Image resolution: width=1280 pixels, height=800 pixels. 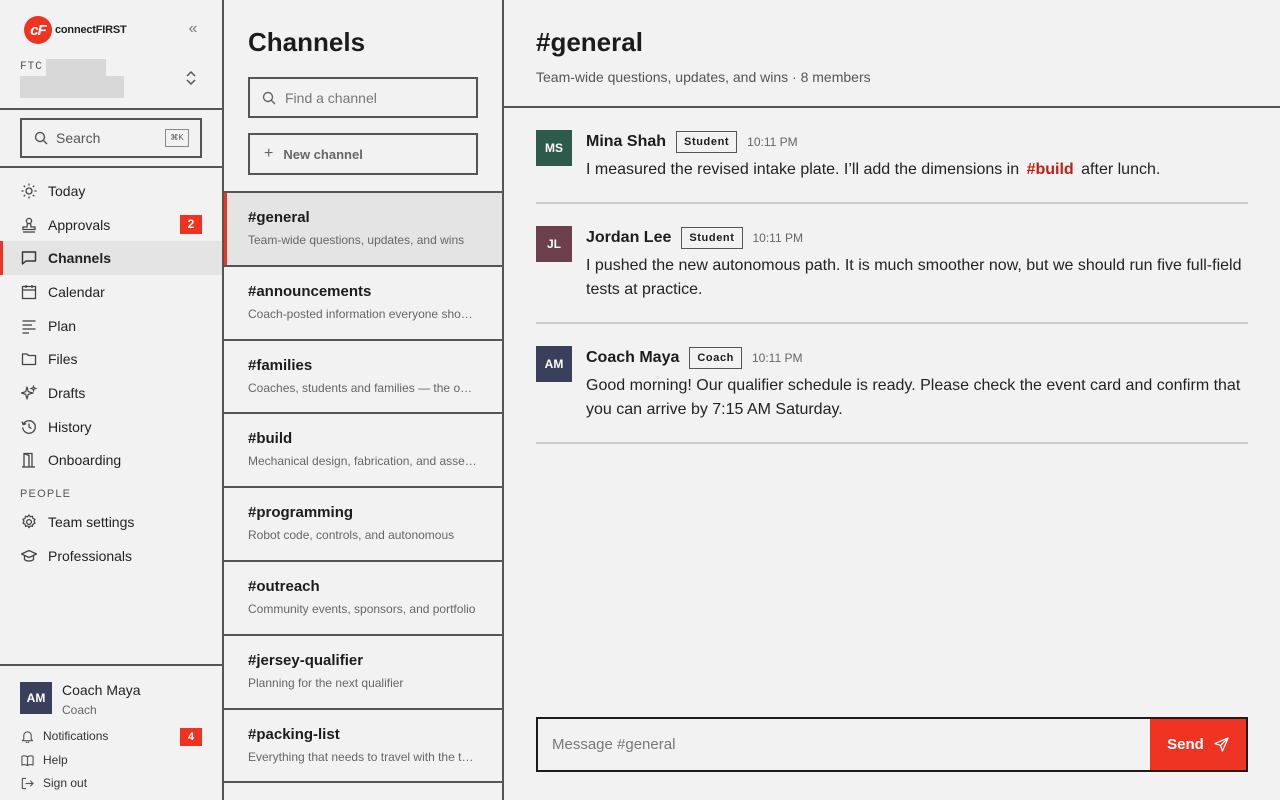 What do you see at coordinates (310, 291) in the screenshot?
I see `channel-name: #announcements` at bounding box center [310, 291].